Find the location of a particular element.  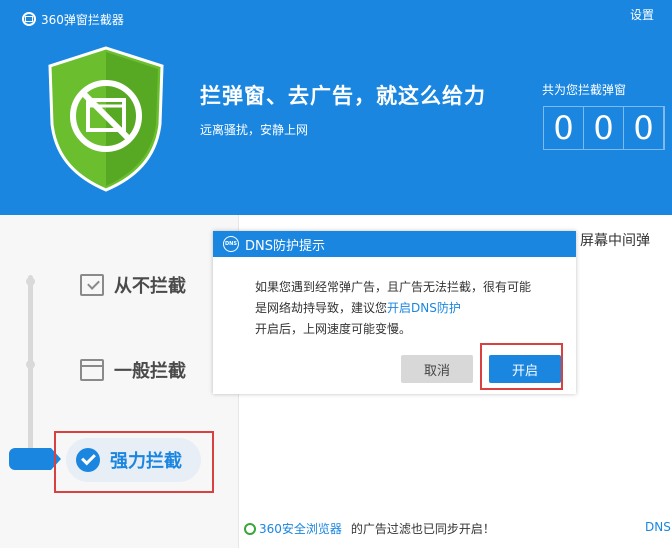

browser-link: 360安全浏览器 is located at coordinates (300, 528).